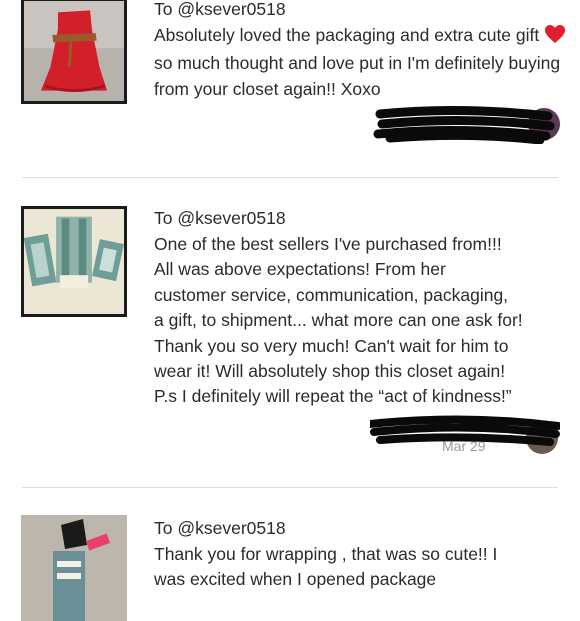 The width and height of the screenshot is (580, 621). I want to click on red-heart-icon, so click(555, 37).